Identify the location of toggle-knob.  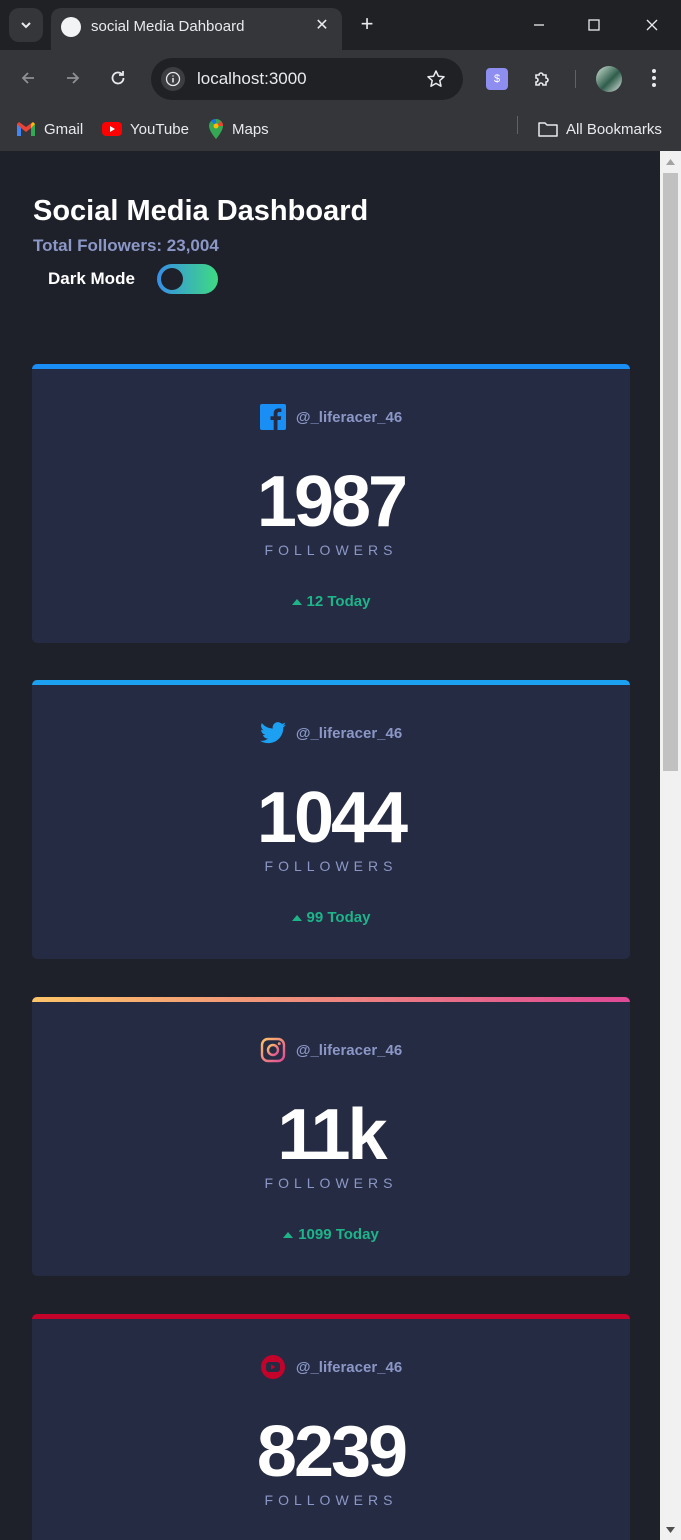
(172, 279).